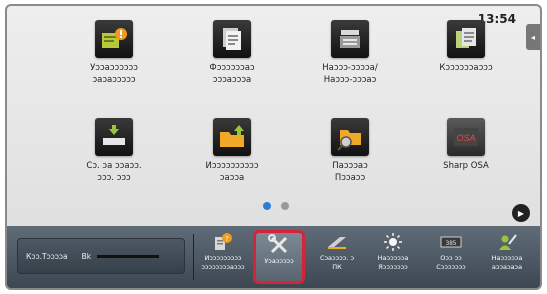  I want to click on toner-color-label: Bk, so click(86, 256).